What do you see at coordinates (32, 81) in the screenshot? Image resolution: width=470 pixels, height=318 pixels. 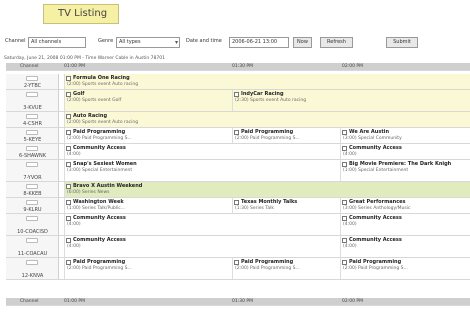 I see `channel-cell: 2-YTBC` at bounding box center [32, 81].